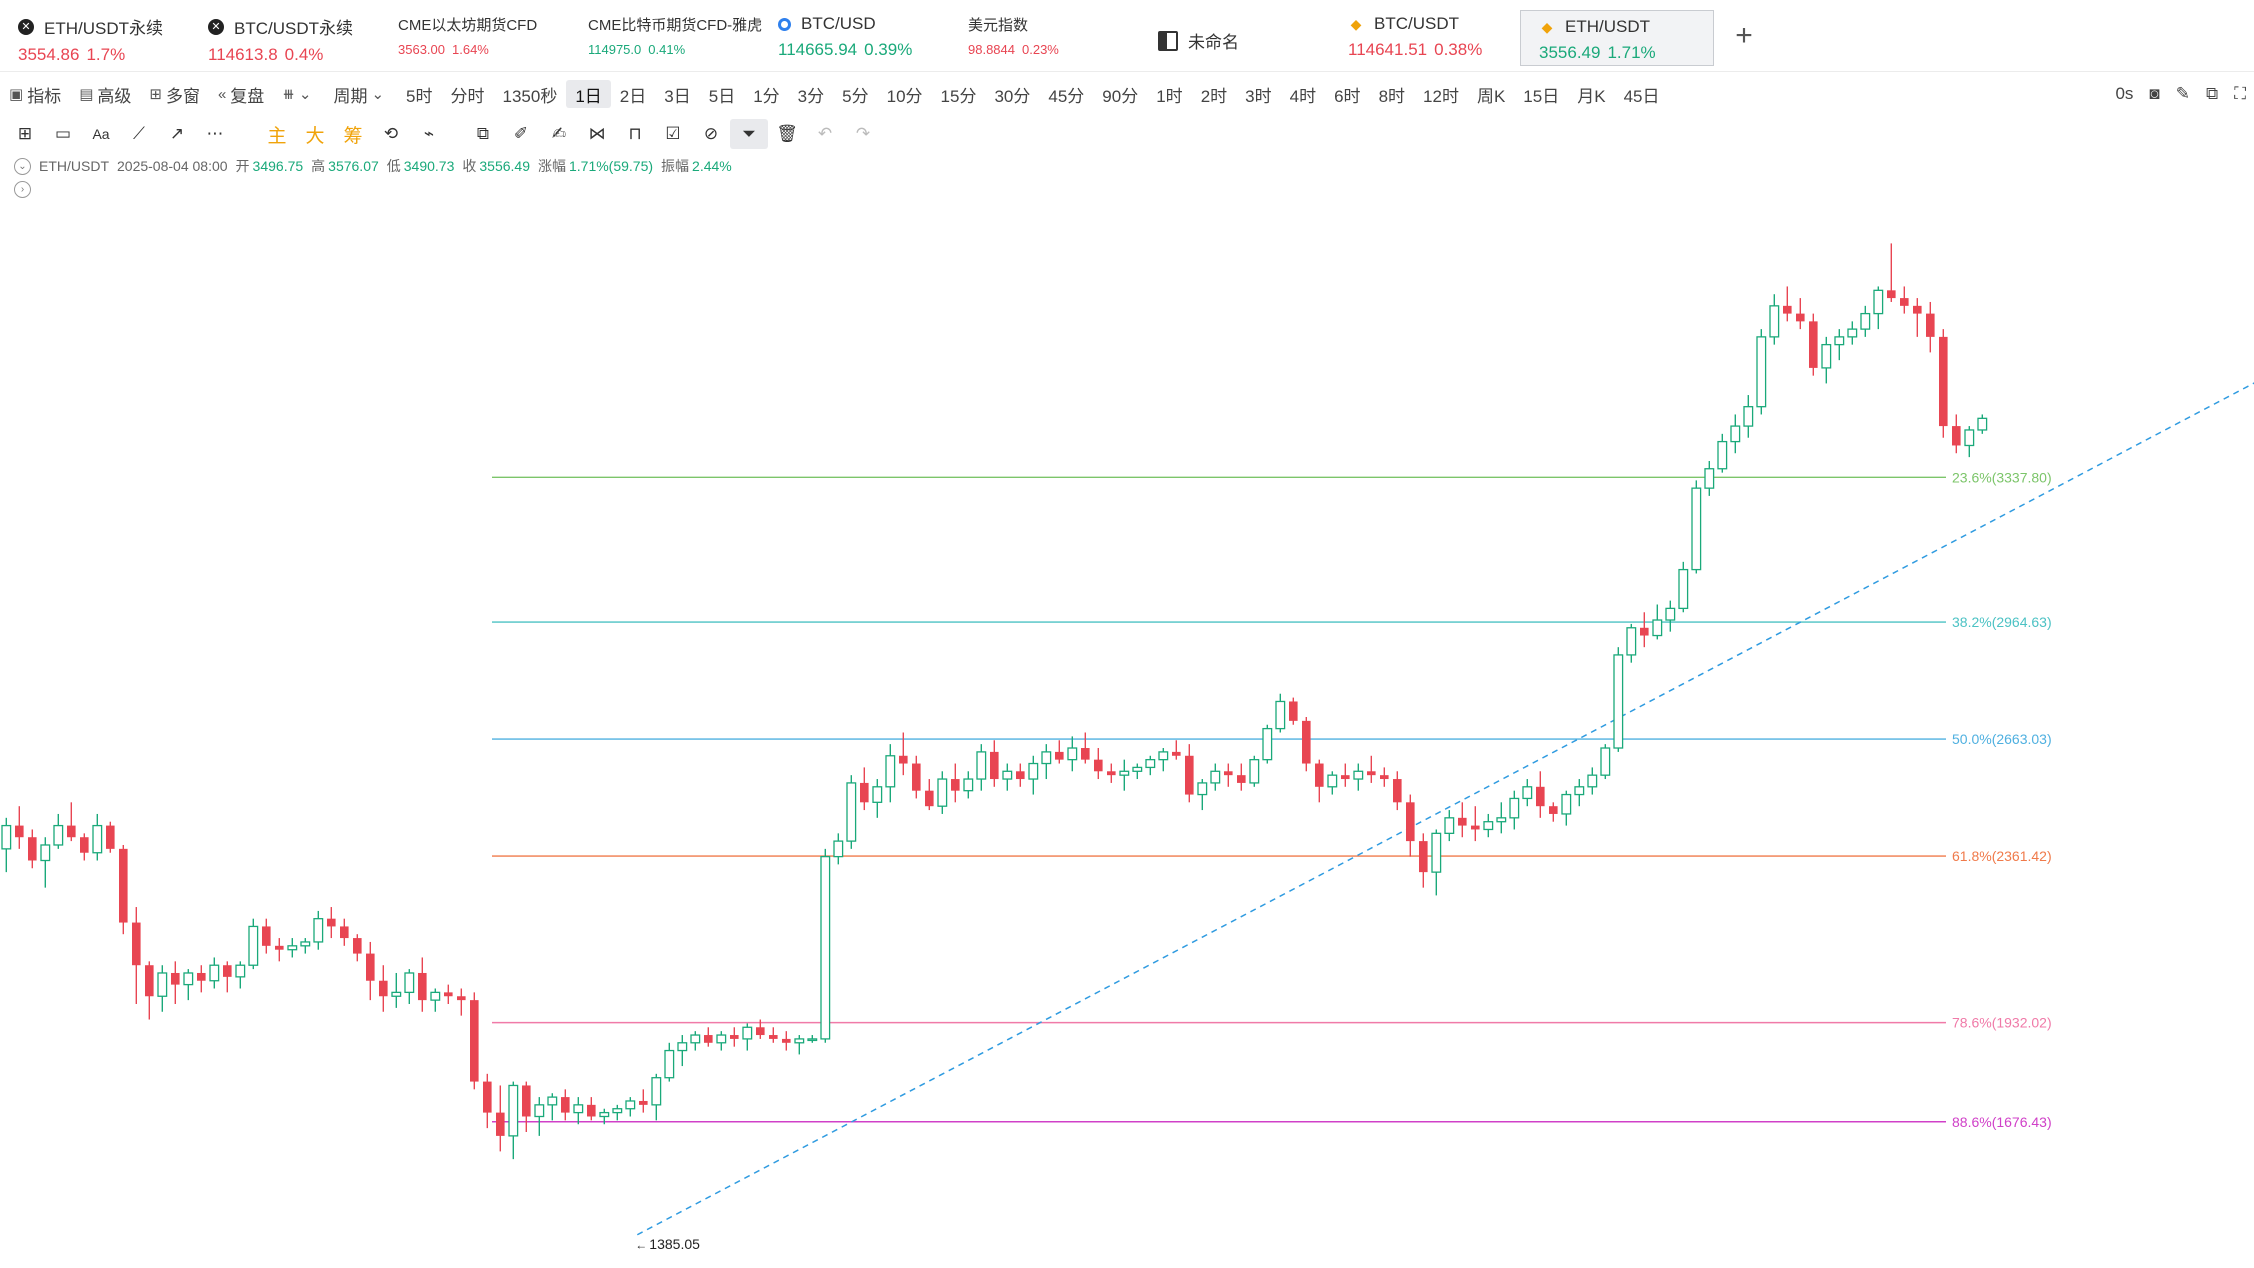 Image resolution: width=2254 pixels, height=1268 pixels. What do you see at coordinates (277, 134) in the screenshot?
I see `main-chart-button: 主` at bounding box center [277, 134].